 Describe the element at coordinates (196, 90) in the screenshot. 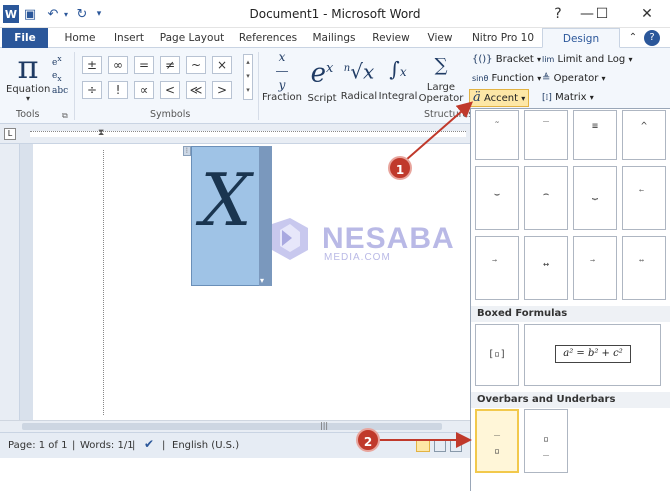

I see `symbol-button: ≪` at that location.